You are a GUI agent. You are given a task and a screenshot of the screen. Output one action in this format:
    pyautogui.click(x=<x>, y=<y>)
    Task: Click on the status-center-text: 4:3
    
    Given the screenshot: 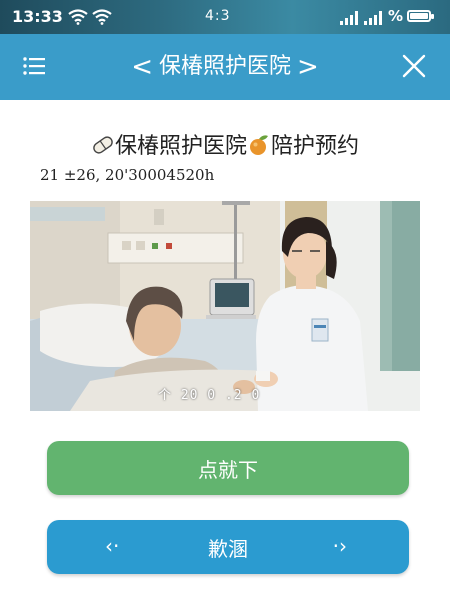 What is the action you would take?
    pyautogui.click(x=218, y=16)
    